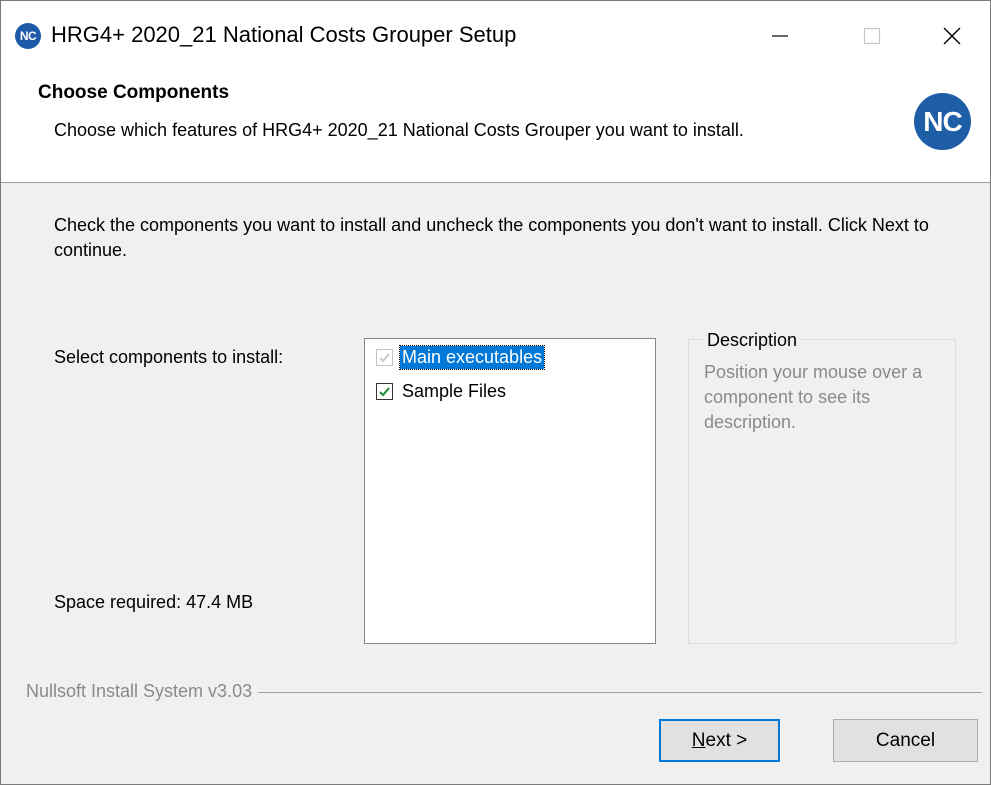 The height and width of the screenshot is (785, 991). Describe the element at coordinates (142, 691) in the screenshot. I see `nsis-branding: Nullsoft Install System v3.03` at that location.